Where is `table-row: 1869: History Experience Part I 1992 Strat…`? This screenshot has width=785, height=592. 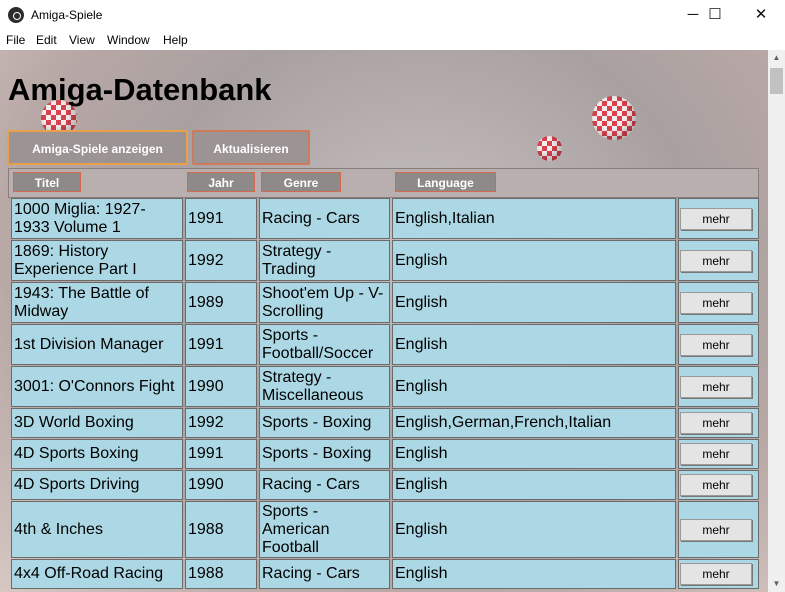 table-row: 1869: History Experience Part I 1992 Strat… is located at coordinates (383, 261).